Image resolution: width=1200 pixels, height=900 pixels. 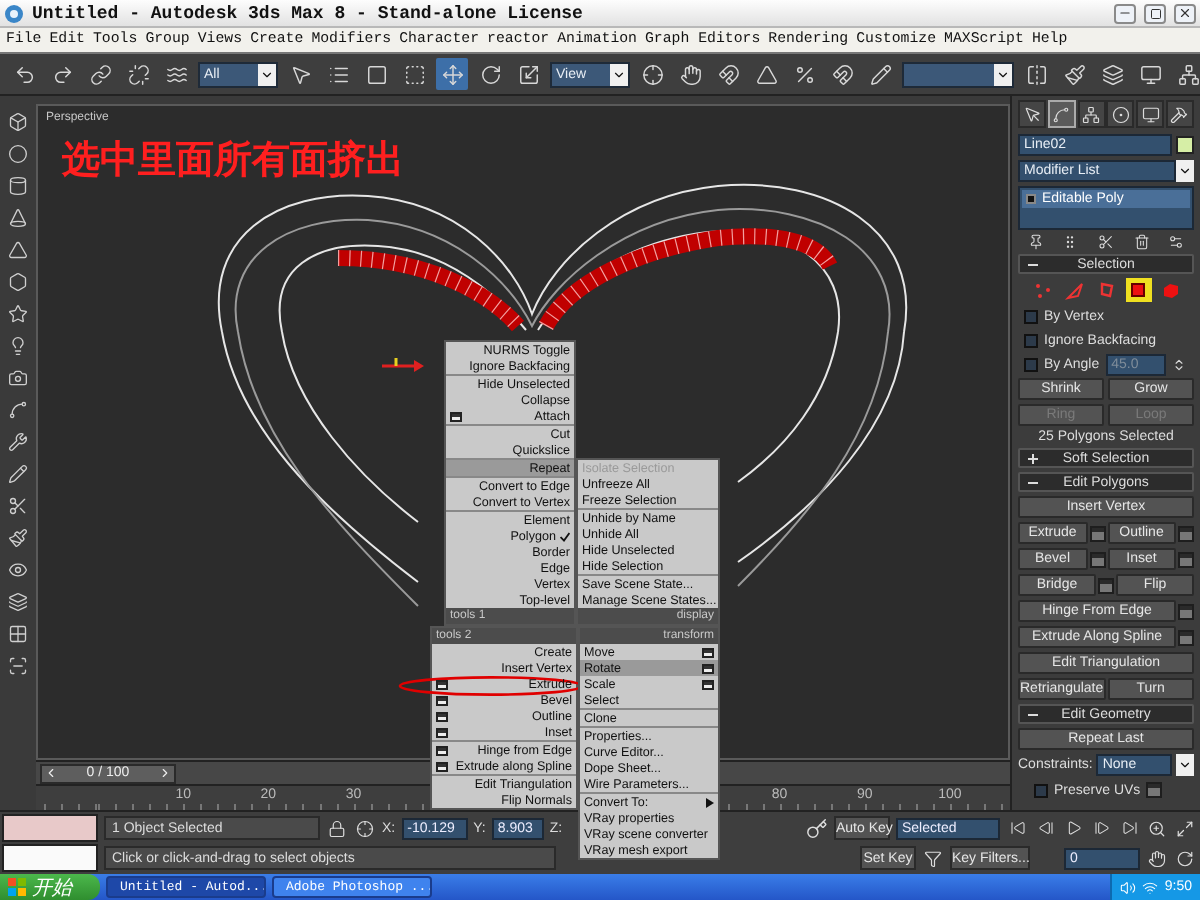 I want to click on previous-frame-icon, so click(x=1045, y=828).